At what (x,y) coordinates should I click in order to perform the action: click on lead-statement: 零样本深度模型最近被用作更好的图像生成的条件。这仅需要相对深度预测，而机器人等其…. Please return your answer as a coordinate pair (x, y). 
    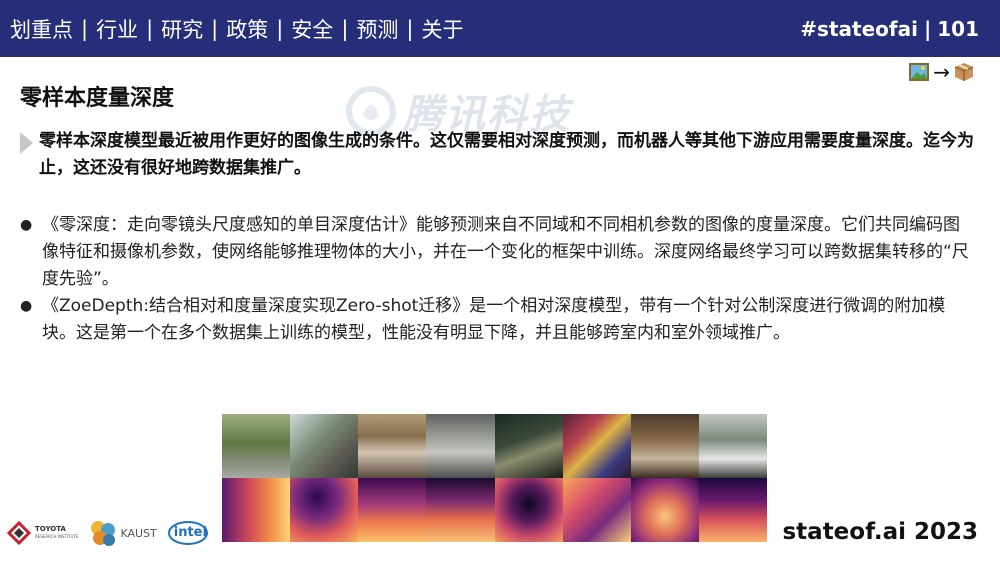
    Looking at the image, I should click on (500, 155).